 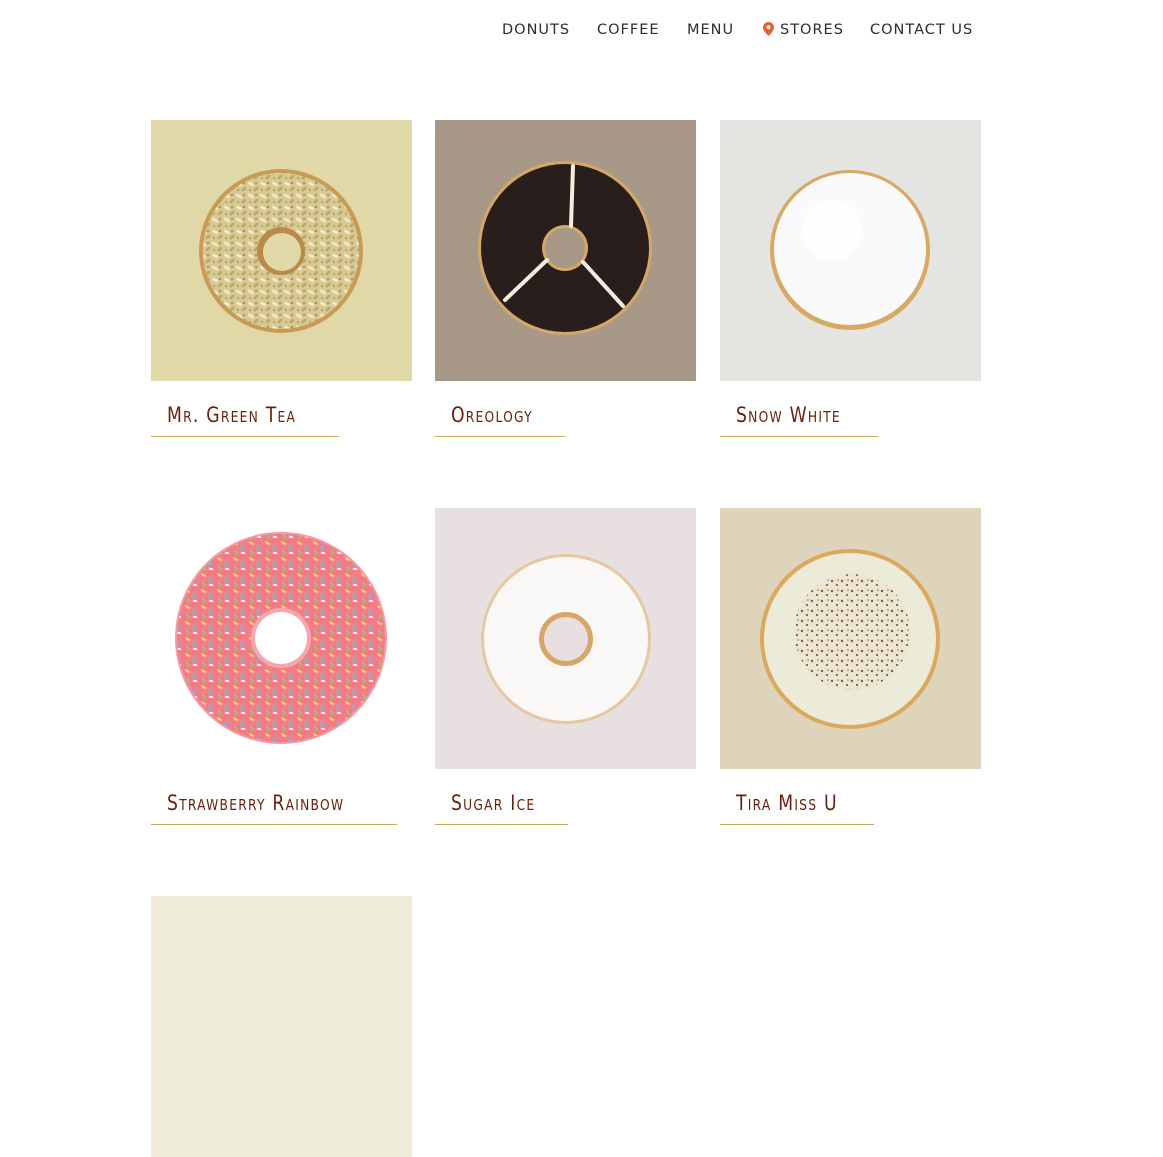 I want to click on product-title-wrap: Tira Miss U, so click(x=797, y=808).